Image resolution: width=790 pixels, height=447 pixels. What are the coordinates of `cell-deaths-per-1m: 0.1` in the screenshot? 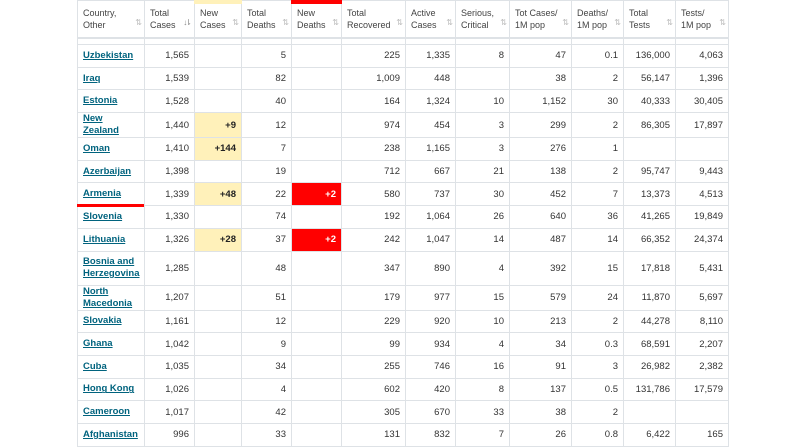 It's located at (597, 56).